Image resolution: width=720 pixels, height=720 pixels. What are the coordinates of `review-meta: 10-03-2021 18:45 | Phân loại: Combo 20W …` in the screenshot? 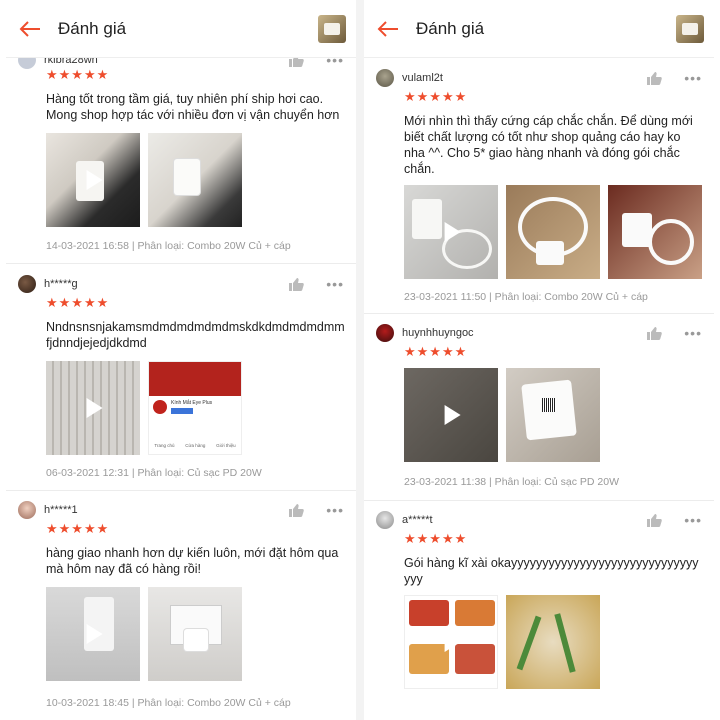 It's located at (168, 703).